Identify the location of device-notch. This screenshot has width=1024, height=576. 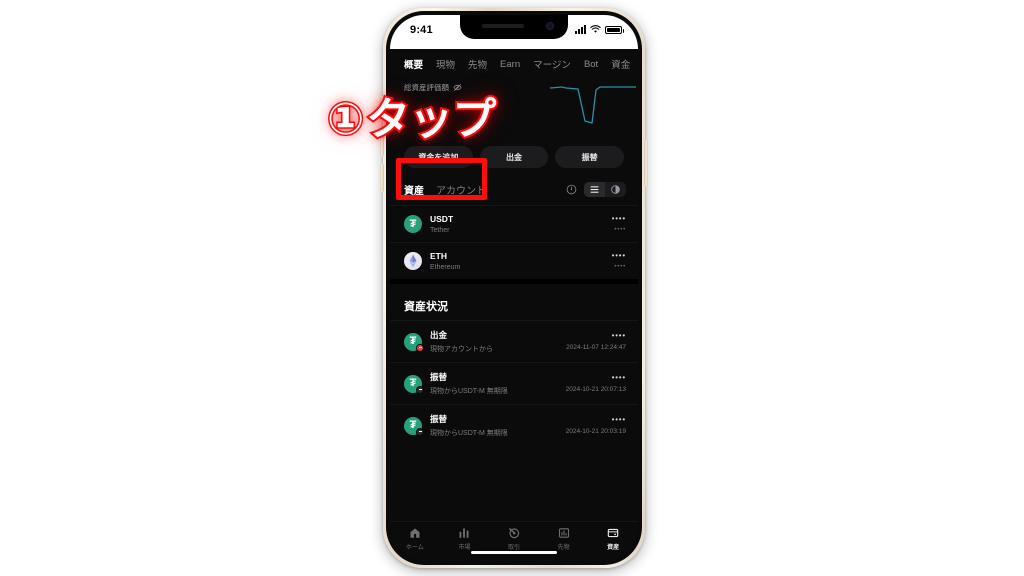
(514, 27).